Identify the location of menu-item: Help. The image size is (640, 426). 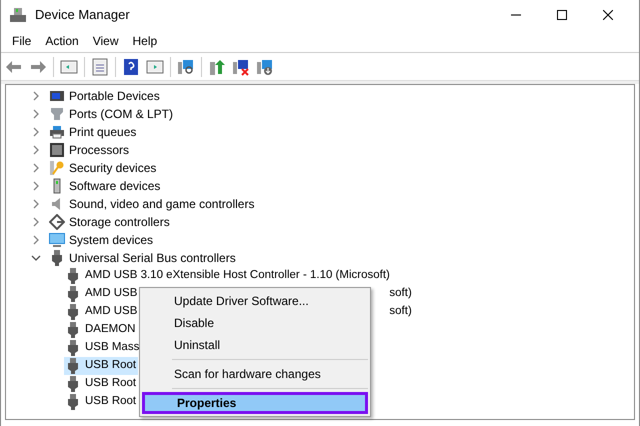
(145, 41).